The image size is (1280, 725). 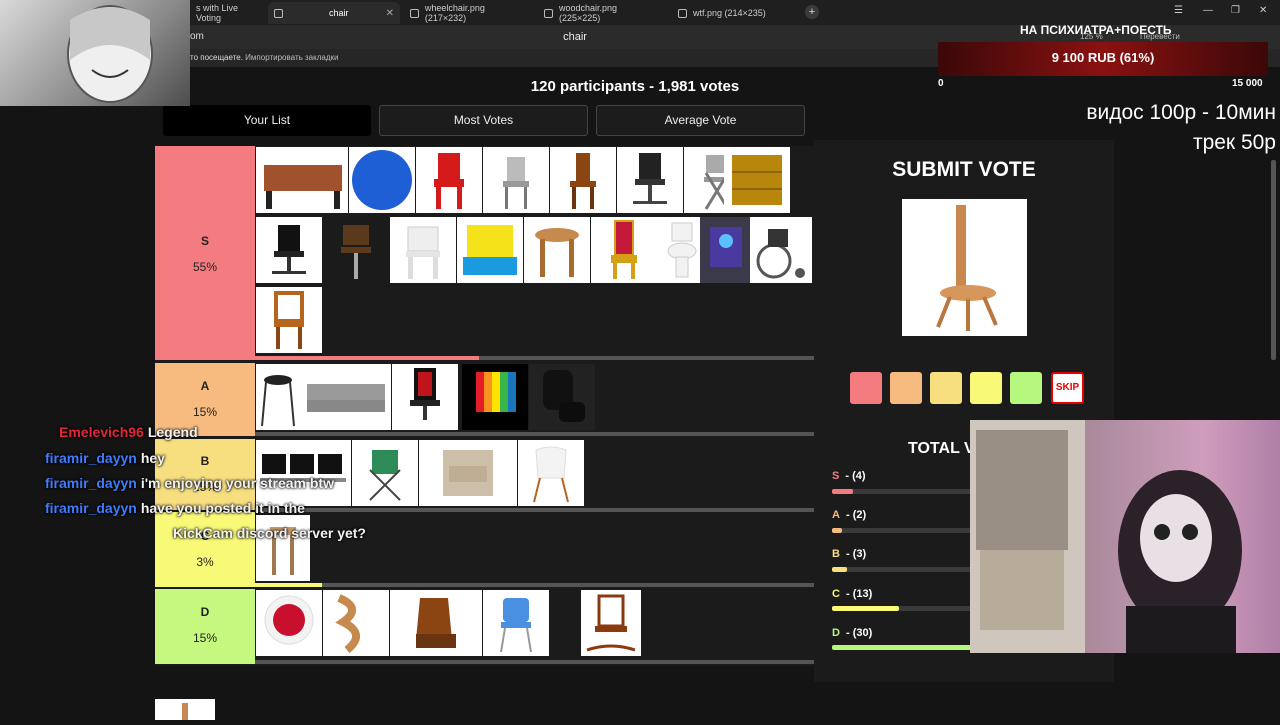 I want to click on item-red-kids-chair, so click(x=449, y=180).